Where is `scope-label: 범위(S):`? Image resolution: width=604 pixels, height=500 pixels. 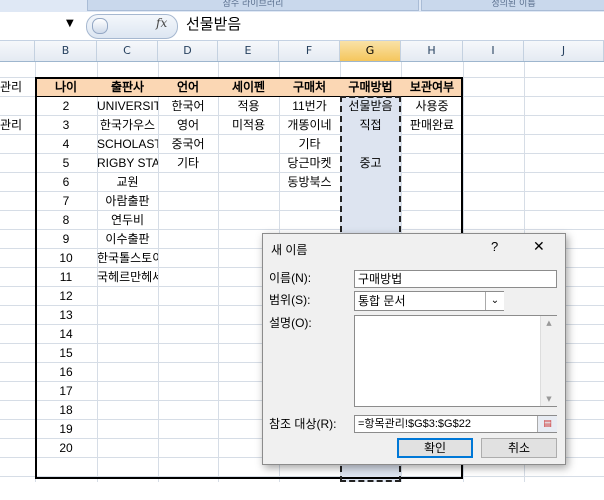 scope-label: 범위(S): is located at coordinates (290, 300).